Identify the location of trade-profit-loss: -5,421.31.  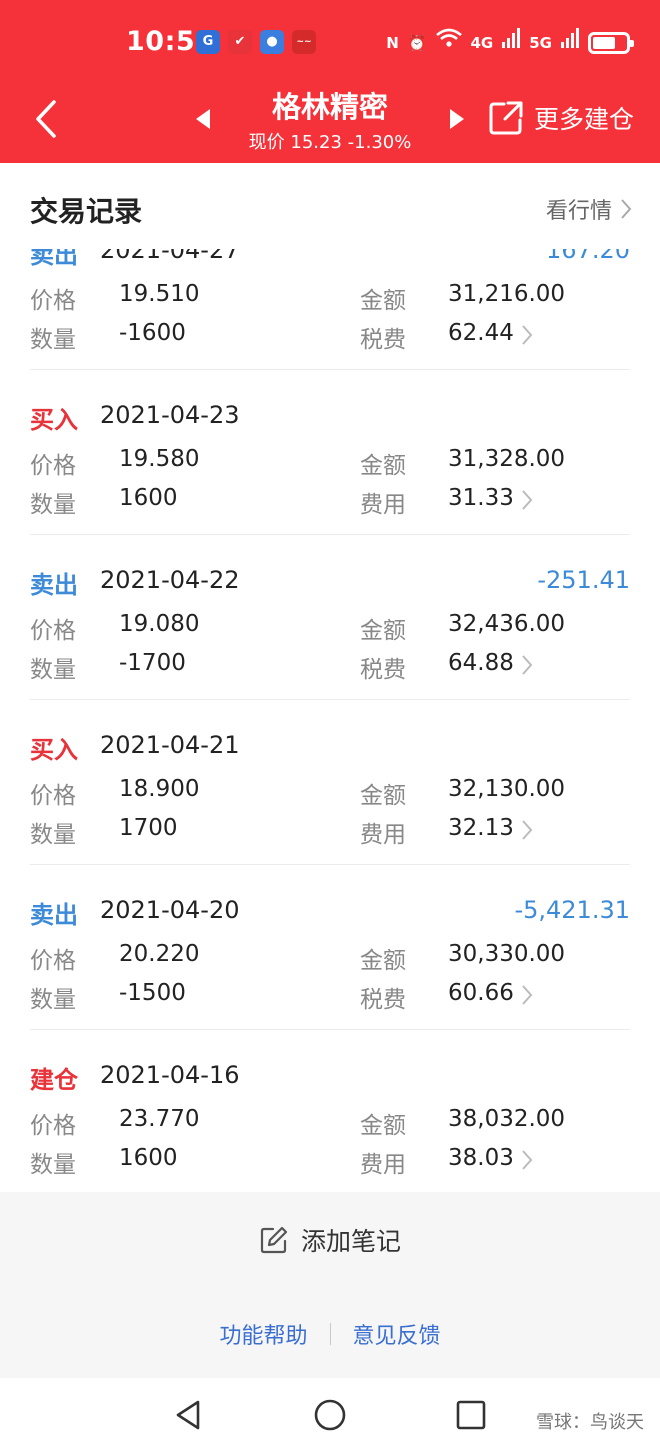
(572, 910).